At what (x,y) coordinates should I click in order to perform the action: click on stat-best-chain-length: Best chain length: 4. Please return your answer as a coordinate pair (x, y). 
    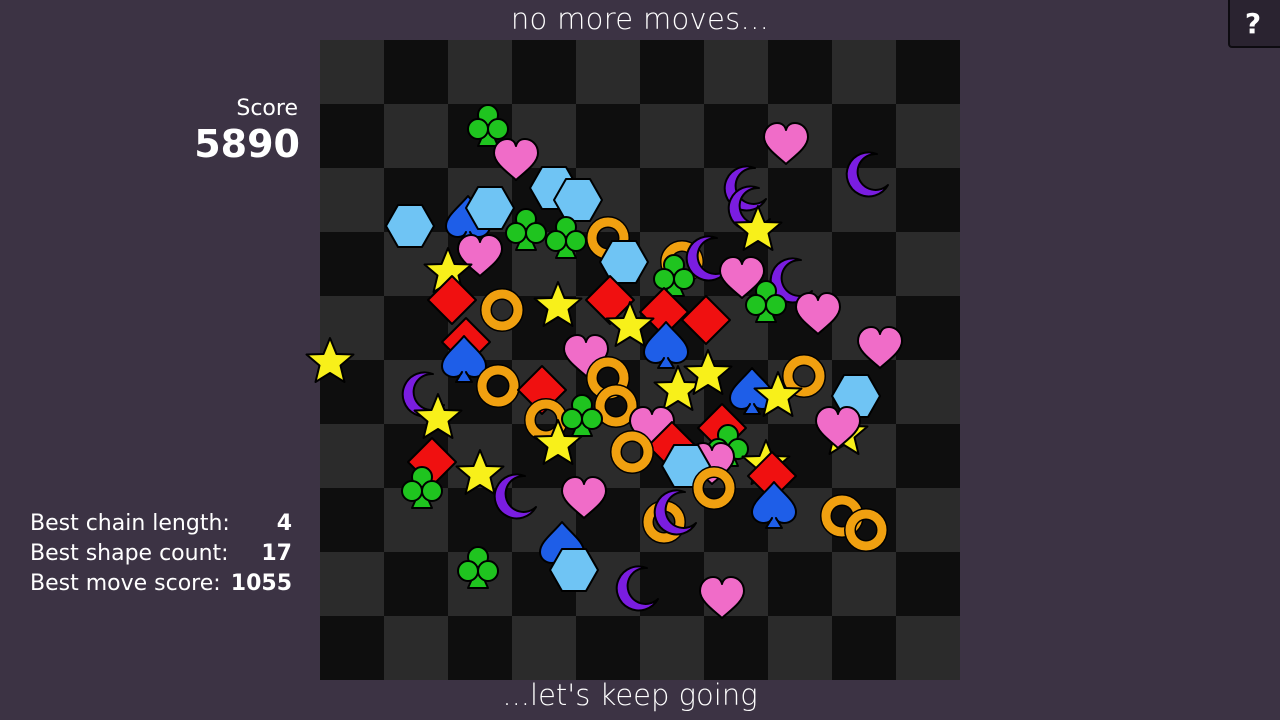
    Looking at the image, I should click on (161, 526).